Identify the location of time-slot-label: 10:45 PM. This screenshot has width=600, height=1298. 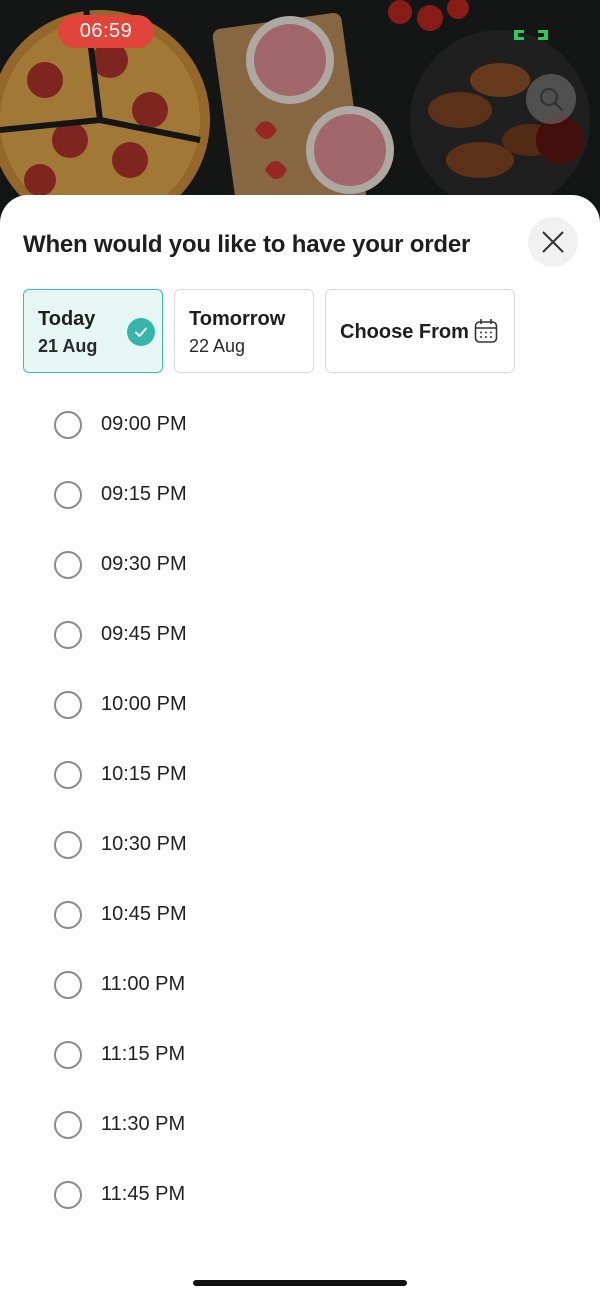
(144, 914).